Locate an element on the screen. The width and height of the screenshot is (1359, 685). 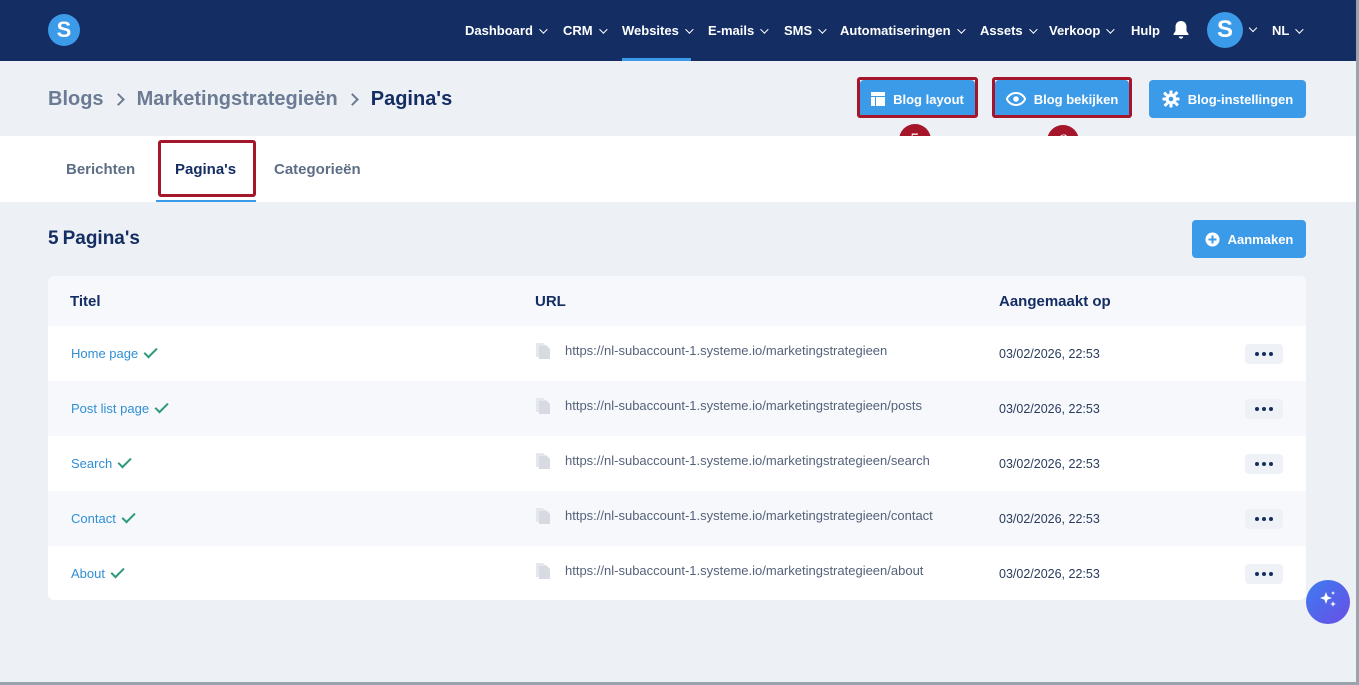
blog-view-button: Blog bekijken is located at coordinates (1062, 99).